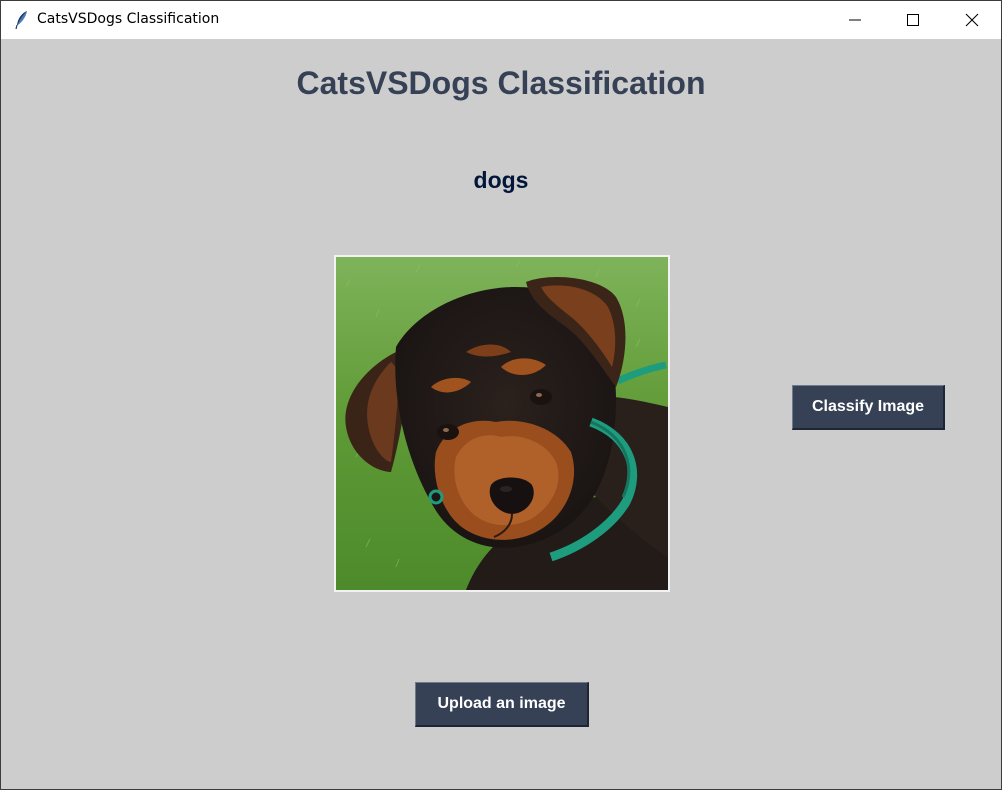 The width and height of the screenshot is (1002, 790). I want to click on maximize-button, so click(913, 20).